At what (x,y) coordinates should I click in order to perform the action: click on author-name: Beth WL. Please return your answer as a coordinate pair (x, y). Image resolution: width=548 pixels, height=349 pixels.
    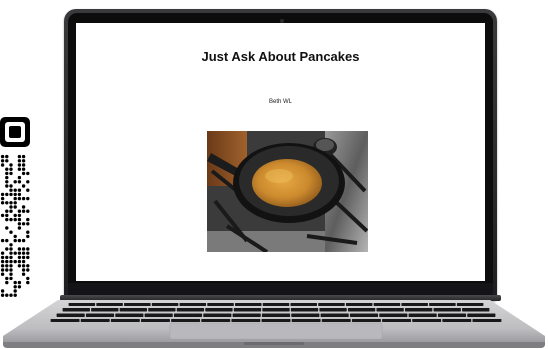
    Looking at the image, I should click on (280, 102).